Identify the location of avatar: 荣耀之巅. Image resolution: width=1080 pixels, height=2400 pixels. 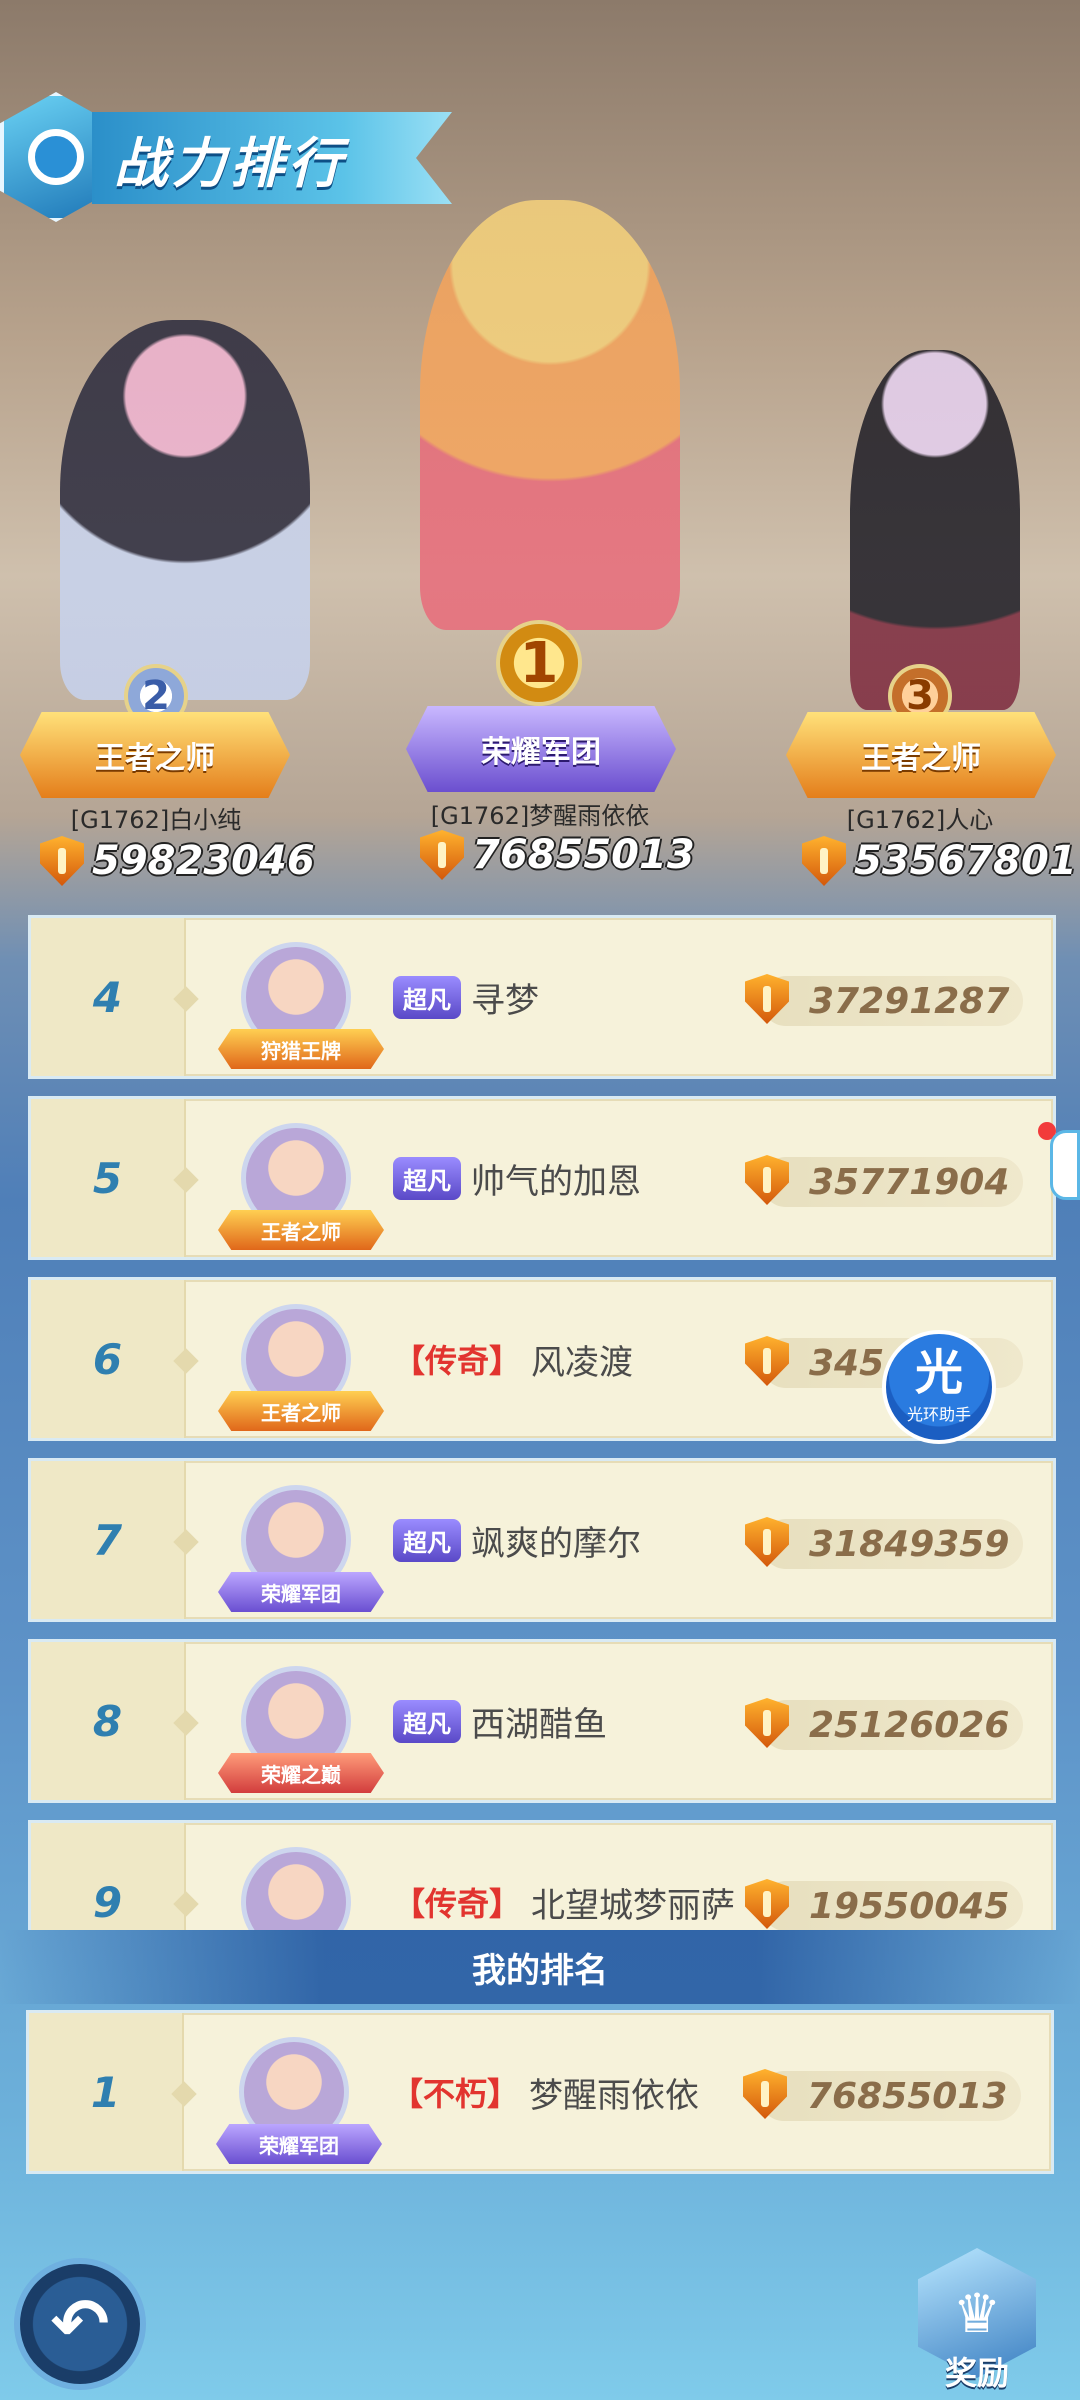
(301, 1729).